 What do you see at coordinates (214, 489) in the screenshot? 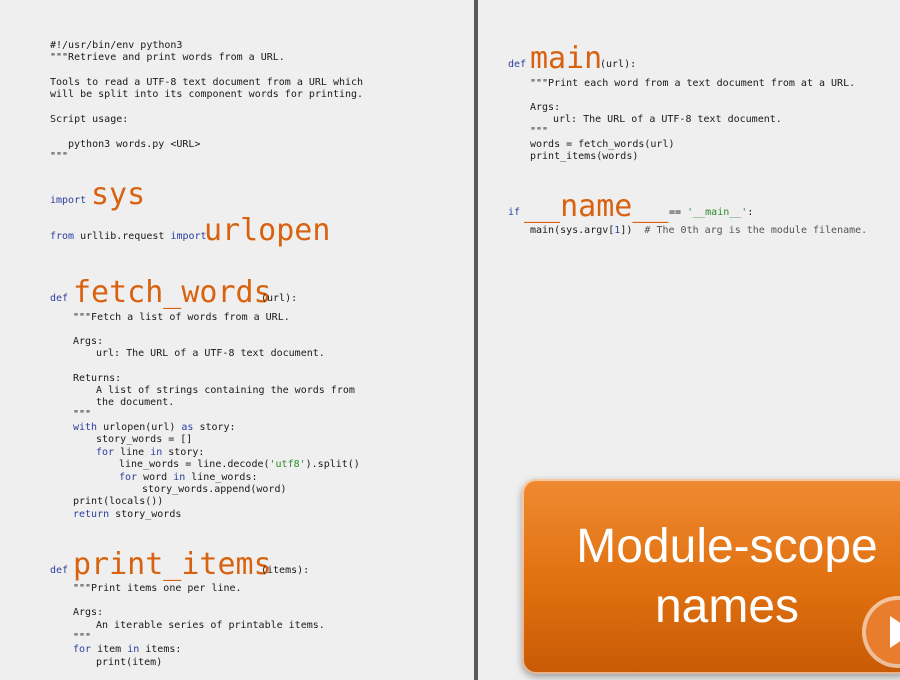
I see `story-words-append: story_words.append(word)` at bounding box center [214, 489].